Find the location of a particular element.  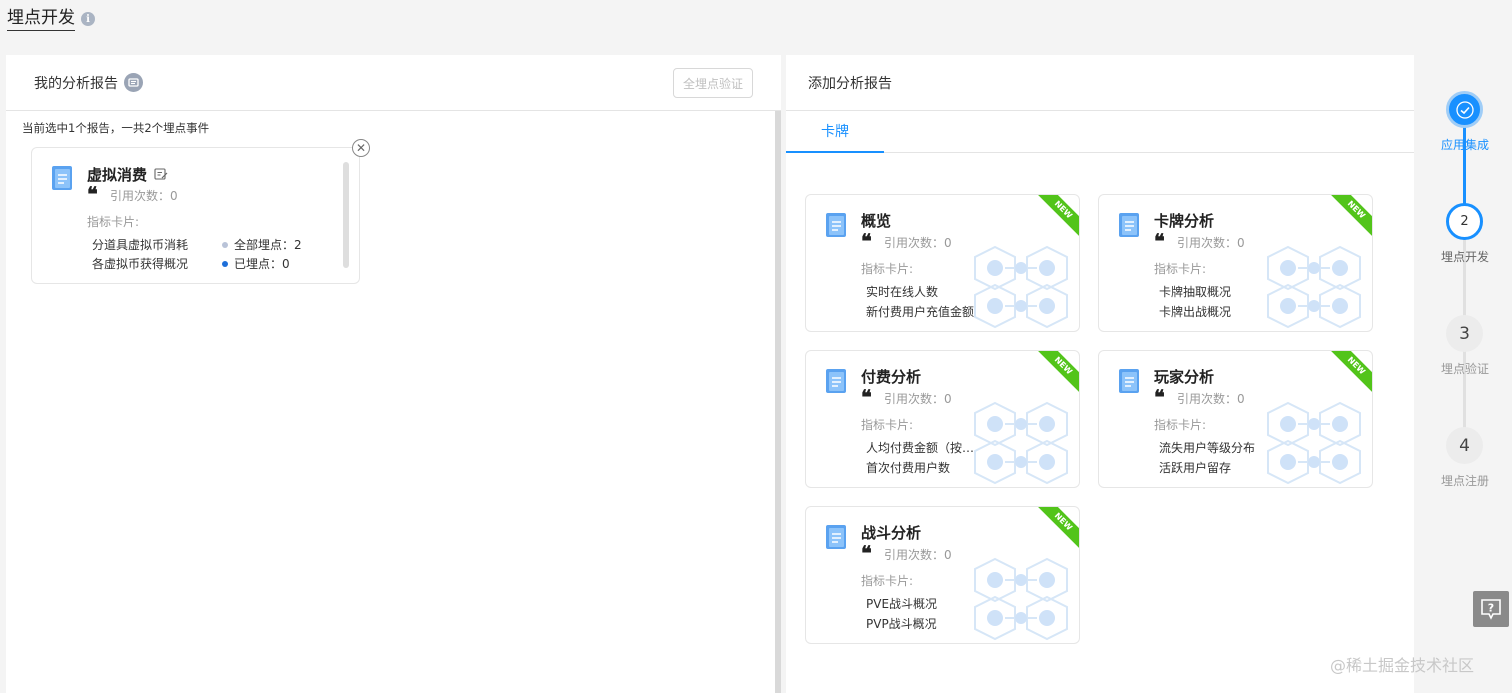

my-reports-title: 我的分析报告 is located at coordinates (76, 83).